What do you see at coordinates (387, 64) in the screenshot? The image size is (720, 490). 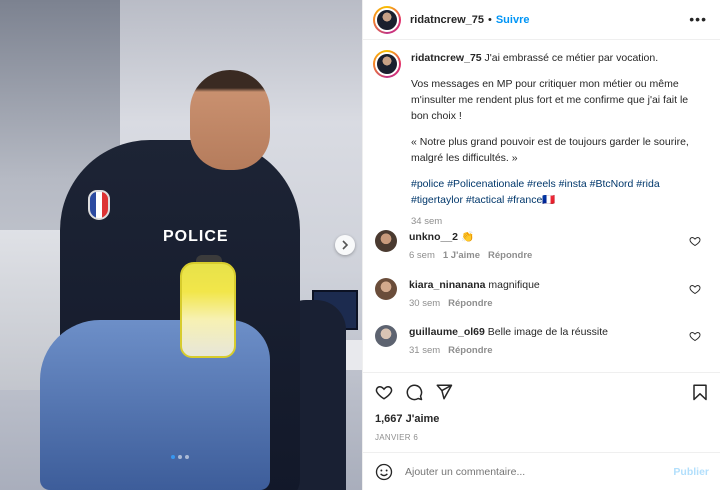 I see `caption-avatar` at bounding box center [387, 64].